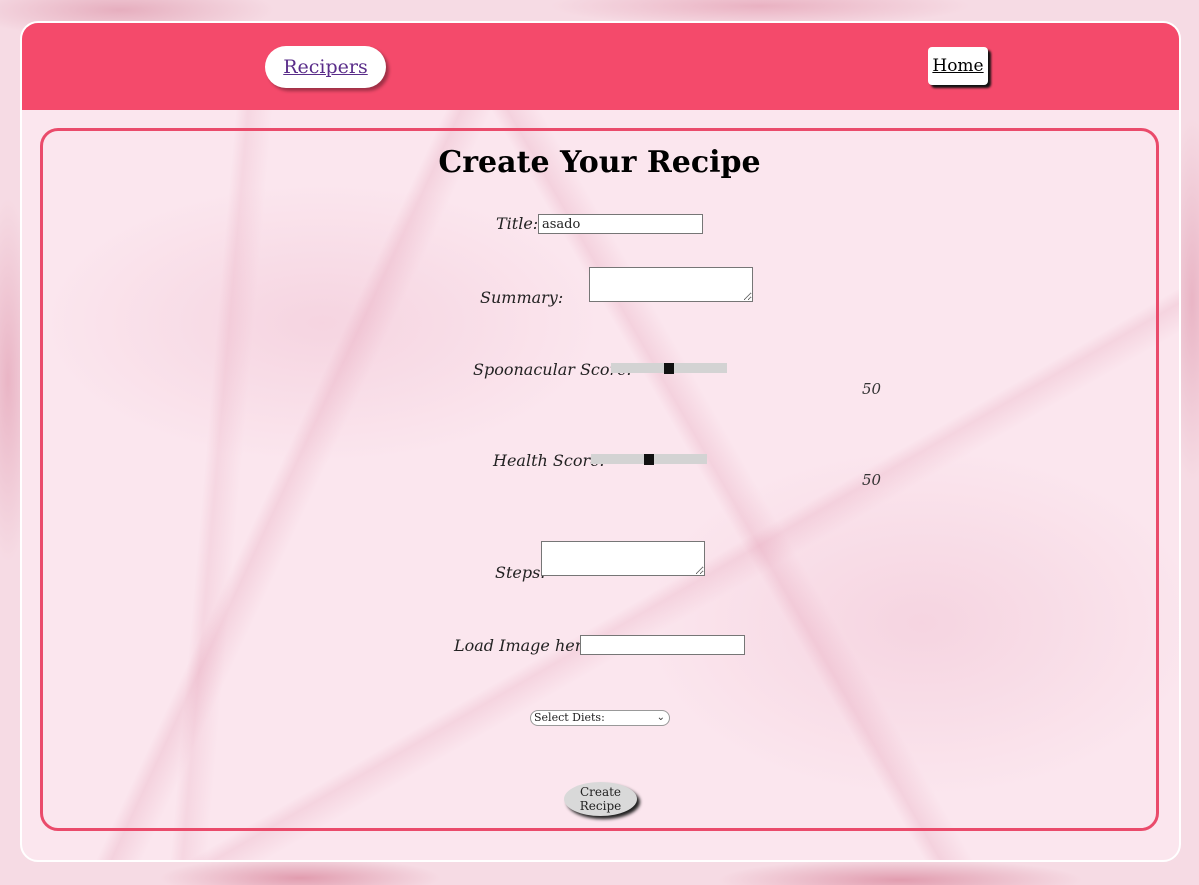 The width and height of the screenshot is (1199, 885). Describe the element at coordinates (872, 389) in the screenshot. I see `spoonacular-score-value: 50` at that location.